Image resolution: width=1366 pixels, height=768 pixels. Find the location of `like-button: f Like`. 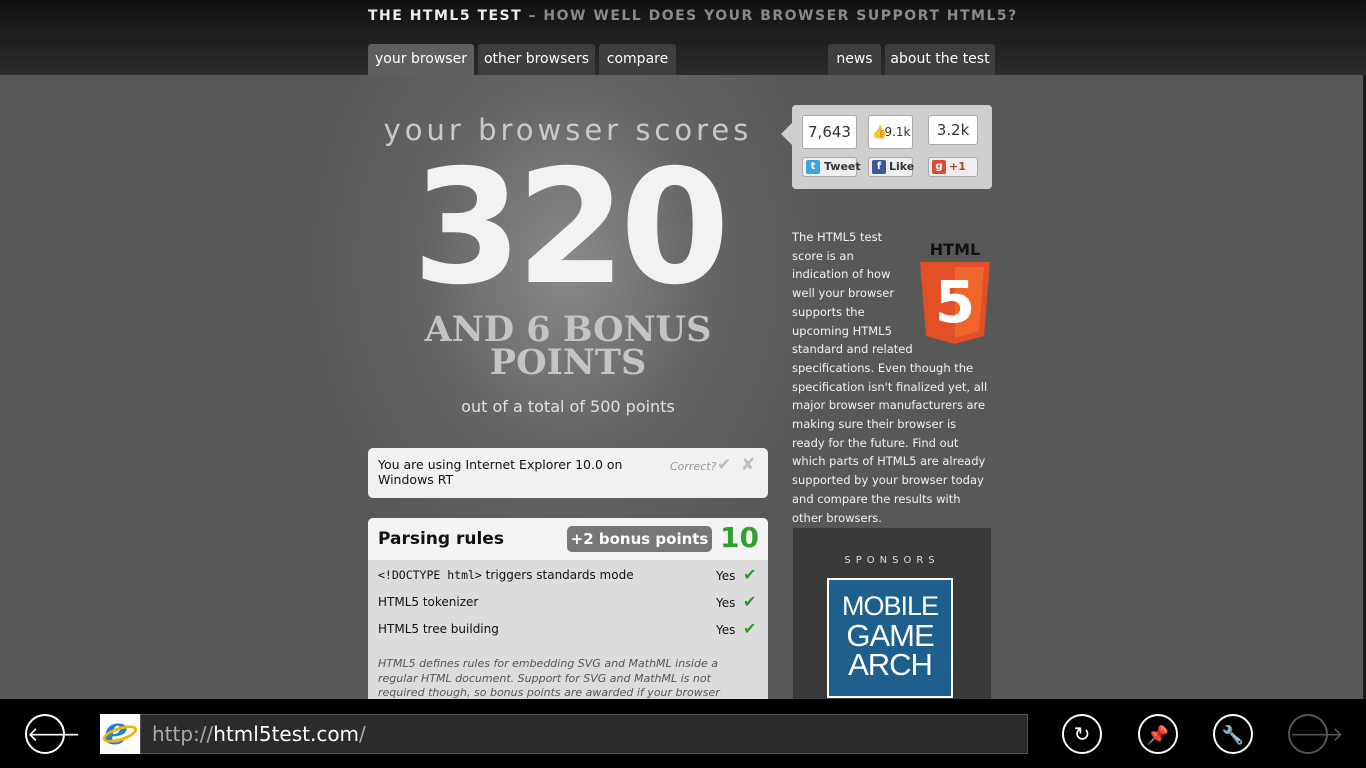

like-button: f Like is located at coordinates (891, 167).